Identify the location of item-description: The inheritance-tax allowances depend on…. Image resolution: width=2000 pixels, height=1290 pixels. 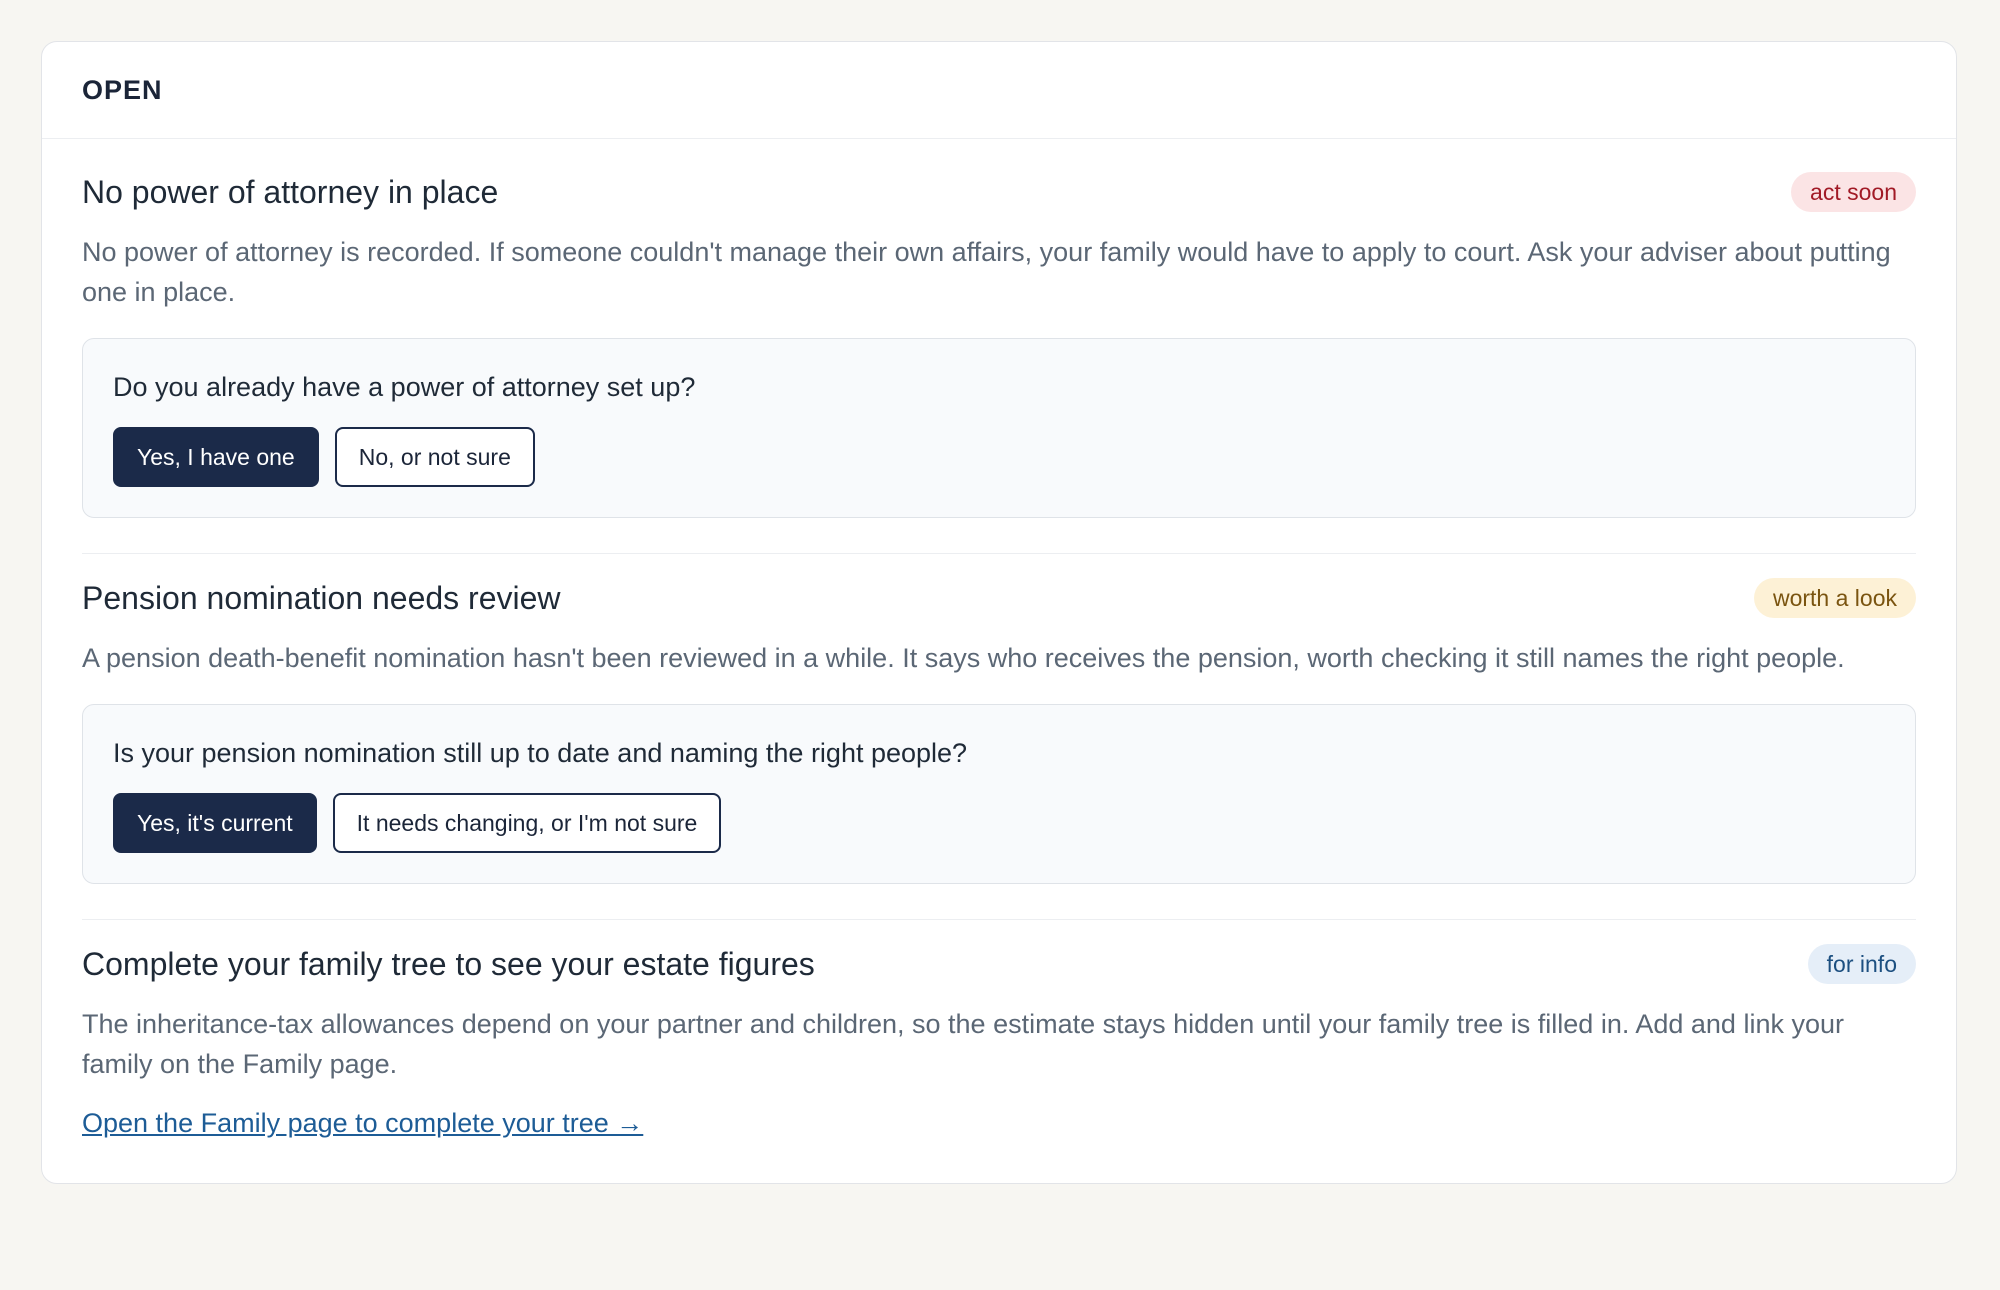
(963, 1044).